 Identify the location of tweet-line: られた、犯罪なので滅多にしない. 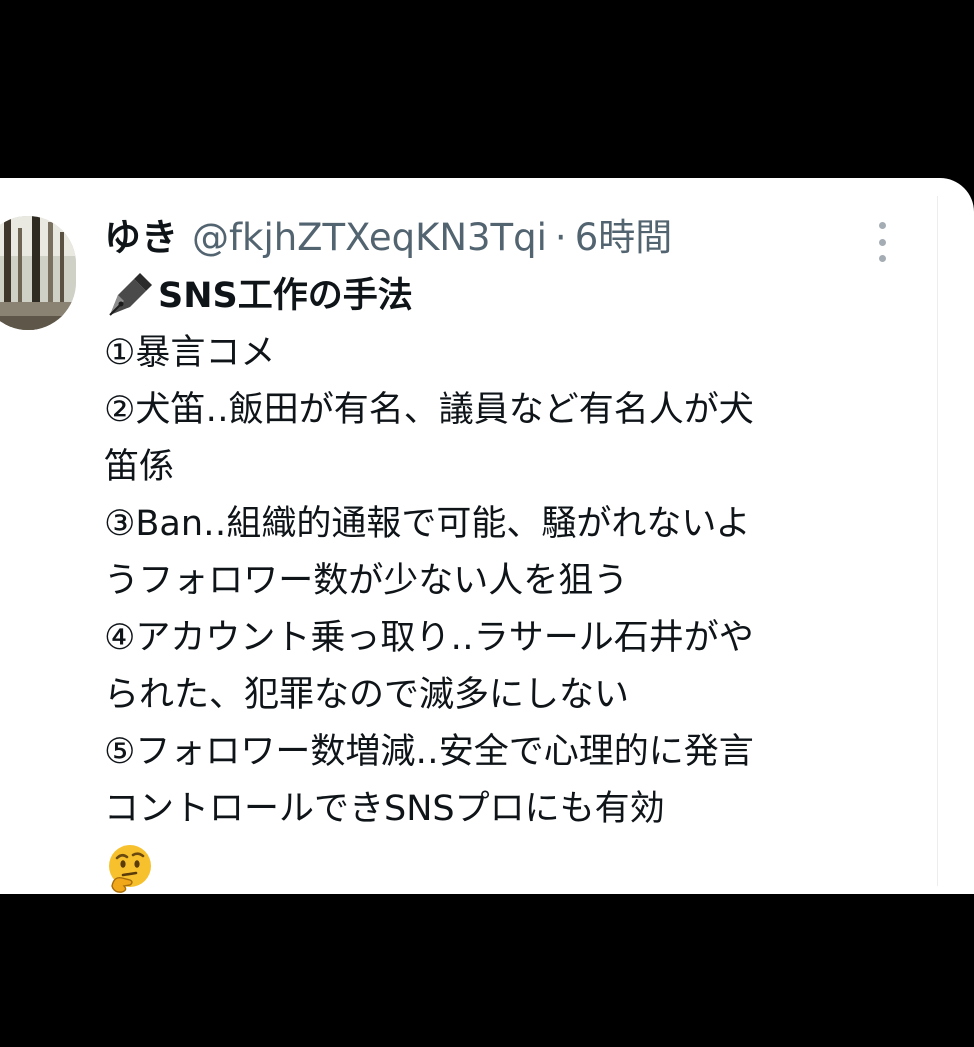
(367, 695).